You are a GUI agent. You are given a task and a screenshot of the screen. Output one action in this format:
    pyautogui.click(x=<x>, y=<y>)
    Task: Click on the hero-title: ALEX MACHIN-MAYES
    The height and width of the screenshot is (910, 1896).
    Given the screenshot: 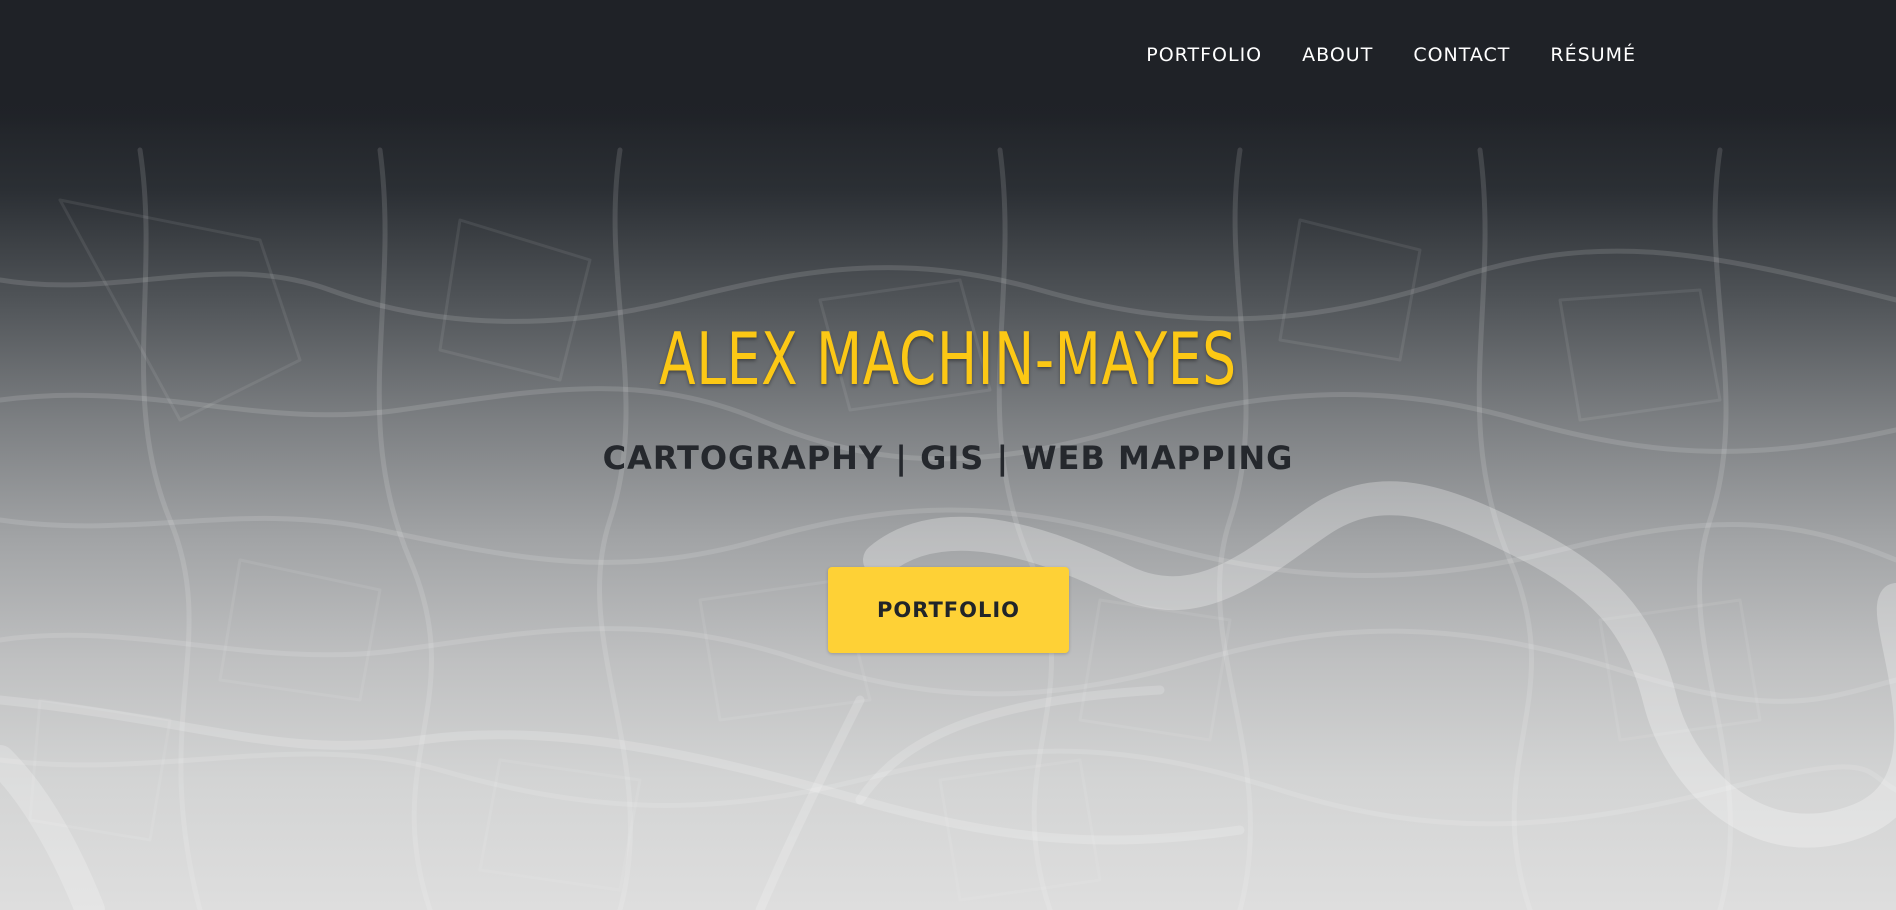 What is the action you would take?
    pyautogui.click(x=948, y=359)
    